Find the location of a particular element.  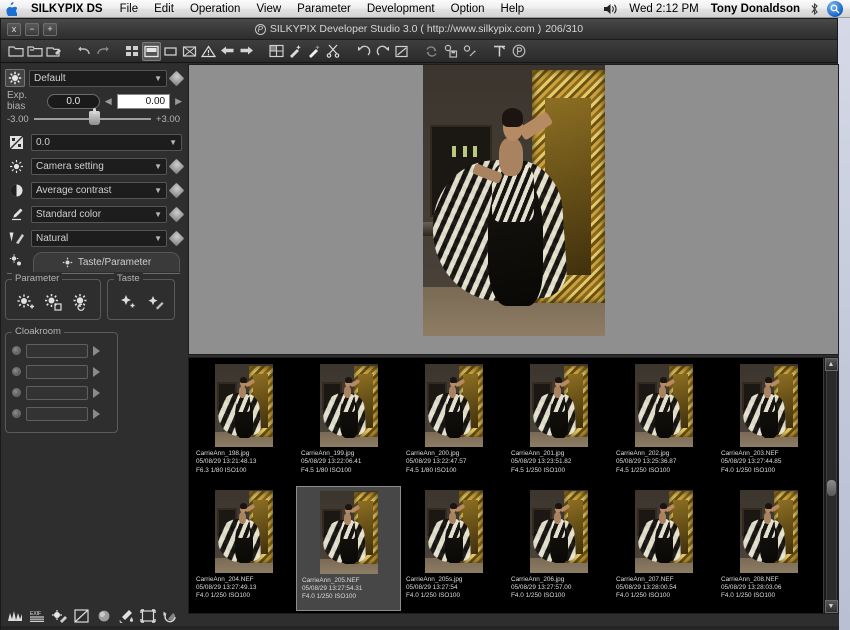

scroll-up-button: ▲ is located at coordinates (831, 364).